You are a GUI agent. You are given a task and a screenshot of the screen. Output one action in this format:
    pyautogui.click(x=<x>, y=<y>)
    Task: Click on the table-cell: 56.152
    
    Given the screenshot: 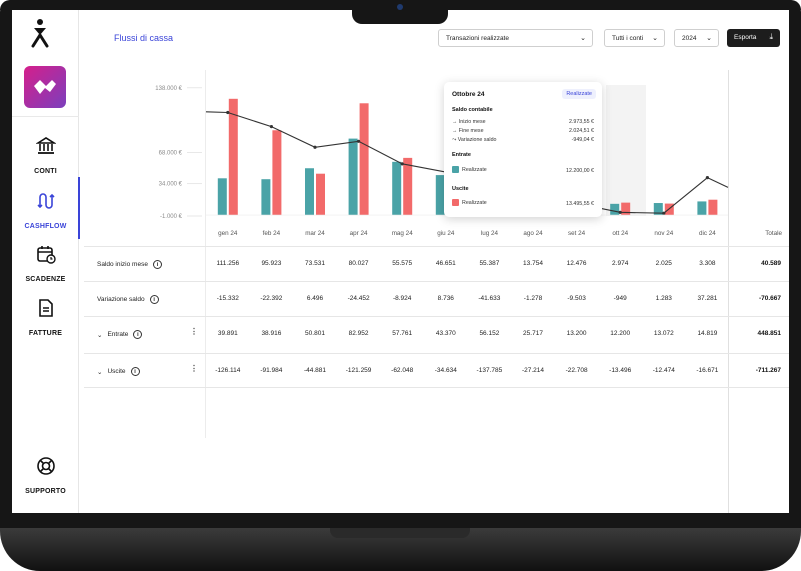 What is the action you would take?
    pyautogui.click(x=489, y=333)
    